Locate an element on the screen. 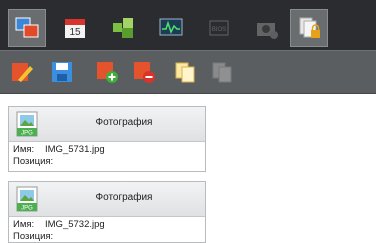 The image size is (376, 243). tab-calendar: 15 is located at coordinates (75, 28).